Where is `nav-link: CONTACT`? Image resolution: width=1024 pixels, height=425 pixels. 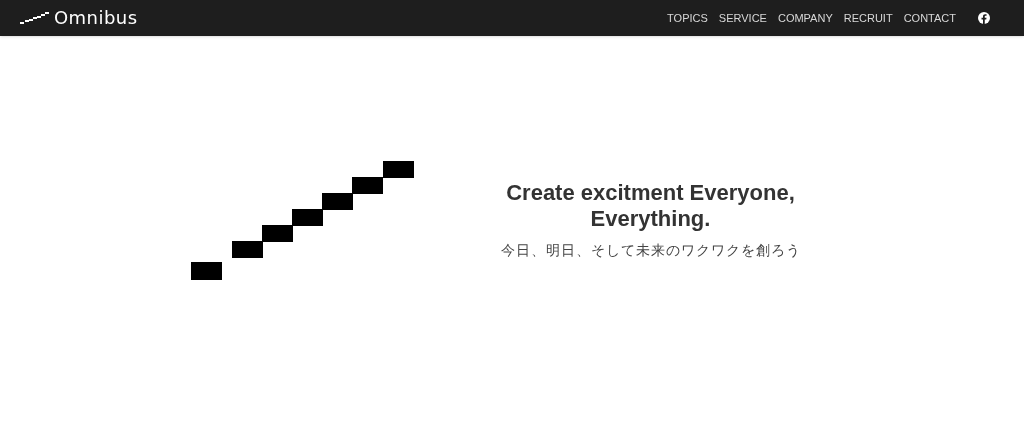 nav-link: CONTACT is located at coordinates (929, 18).